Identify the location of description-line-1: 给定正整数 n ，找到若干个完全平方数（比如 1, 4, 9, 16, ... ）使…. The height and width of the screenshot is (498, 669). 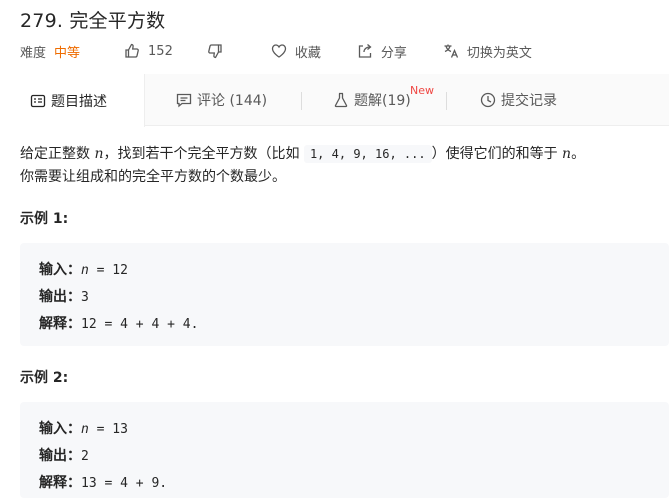
(344, 154).